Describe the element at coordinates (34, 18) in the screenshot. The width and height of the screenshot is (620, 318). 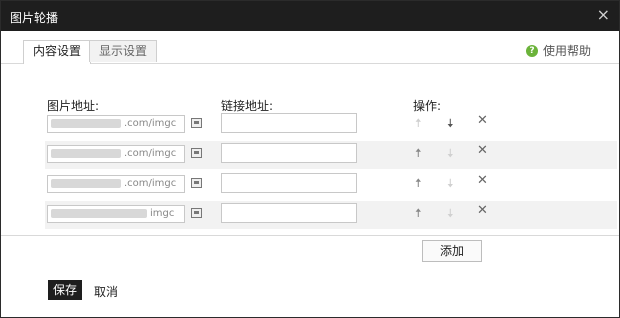
I see `dialog-title: 图片轮播` at that location.